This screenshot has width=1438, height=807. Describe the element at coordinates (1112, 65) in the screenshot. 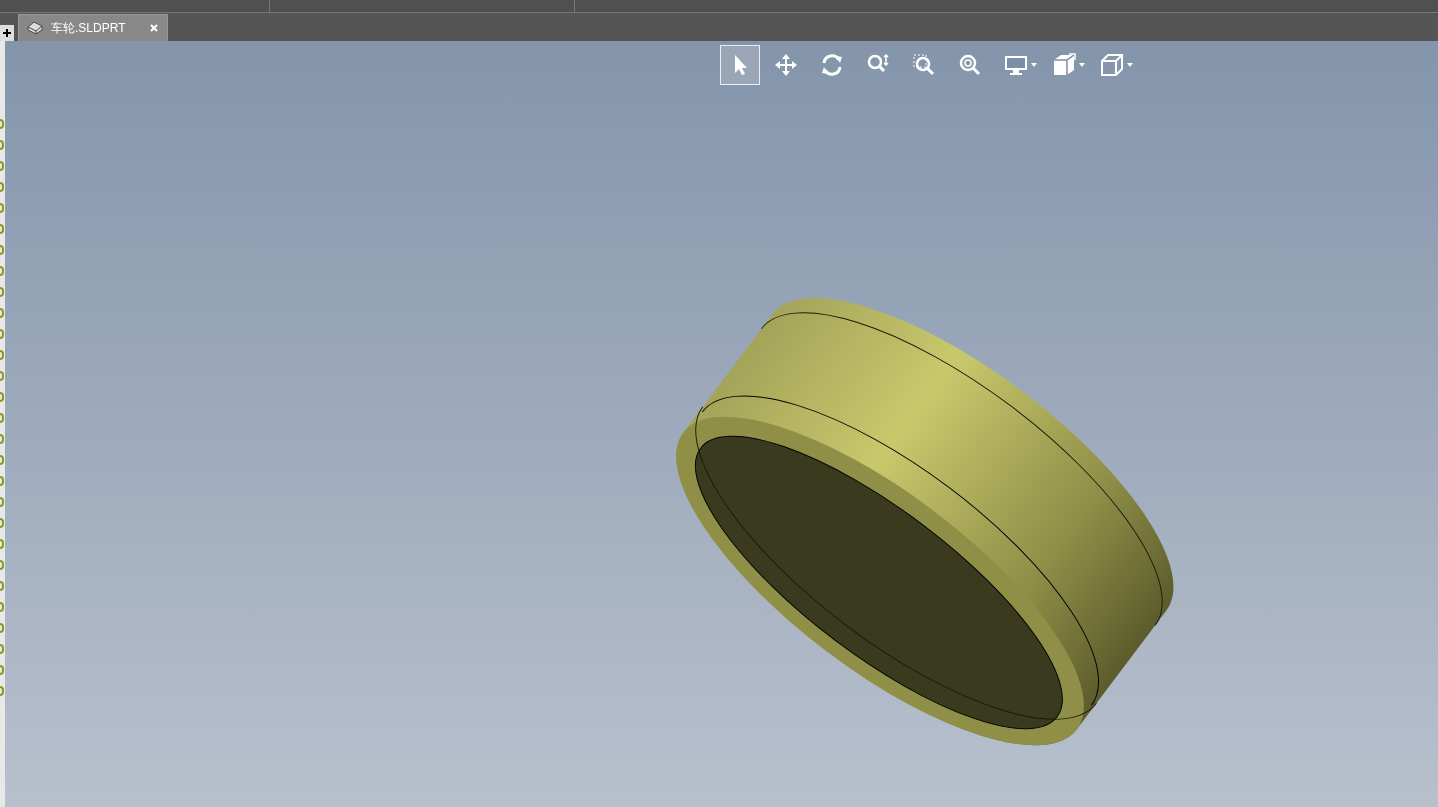

I see `cube-icon` at that location.